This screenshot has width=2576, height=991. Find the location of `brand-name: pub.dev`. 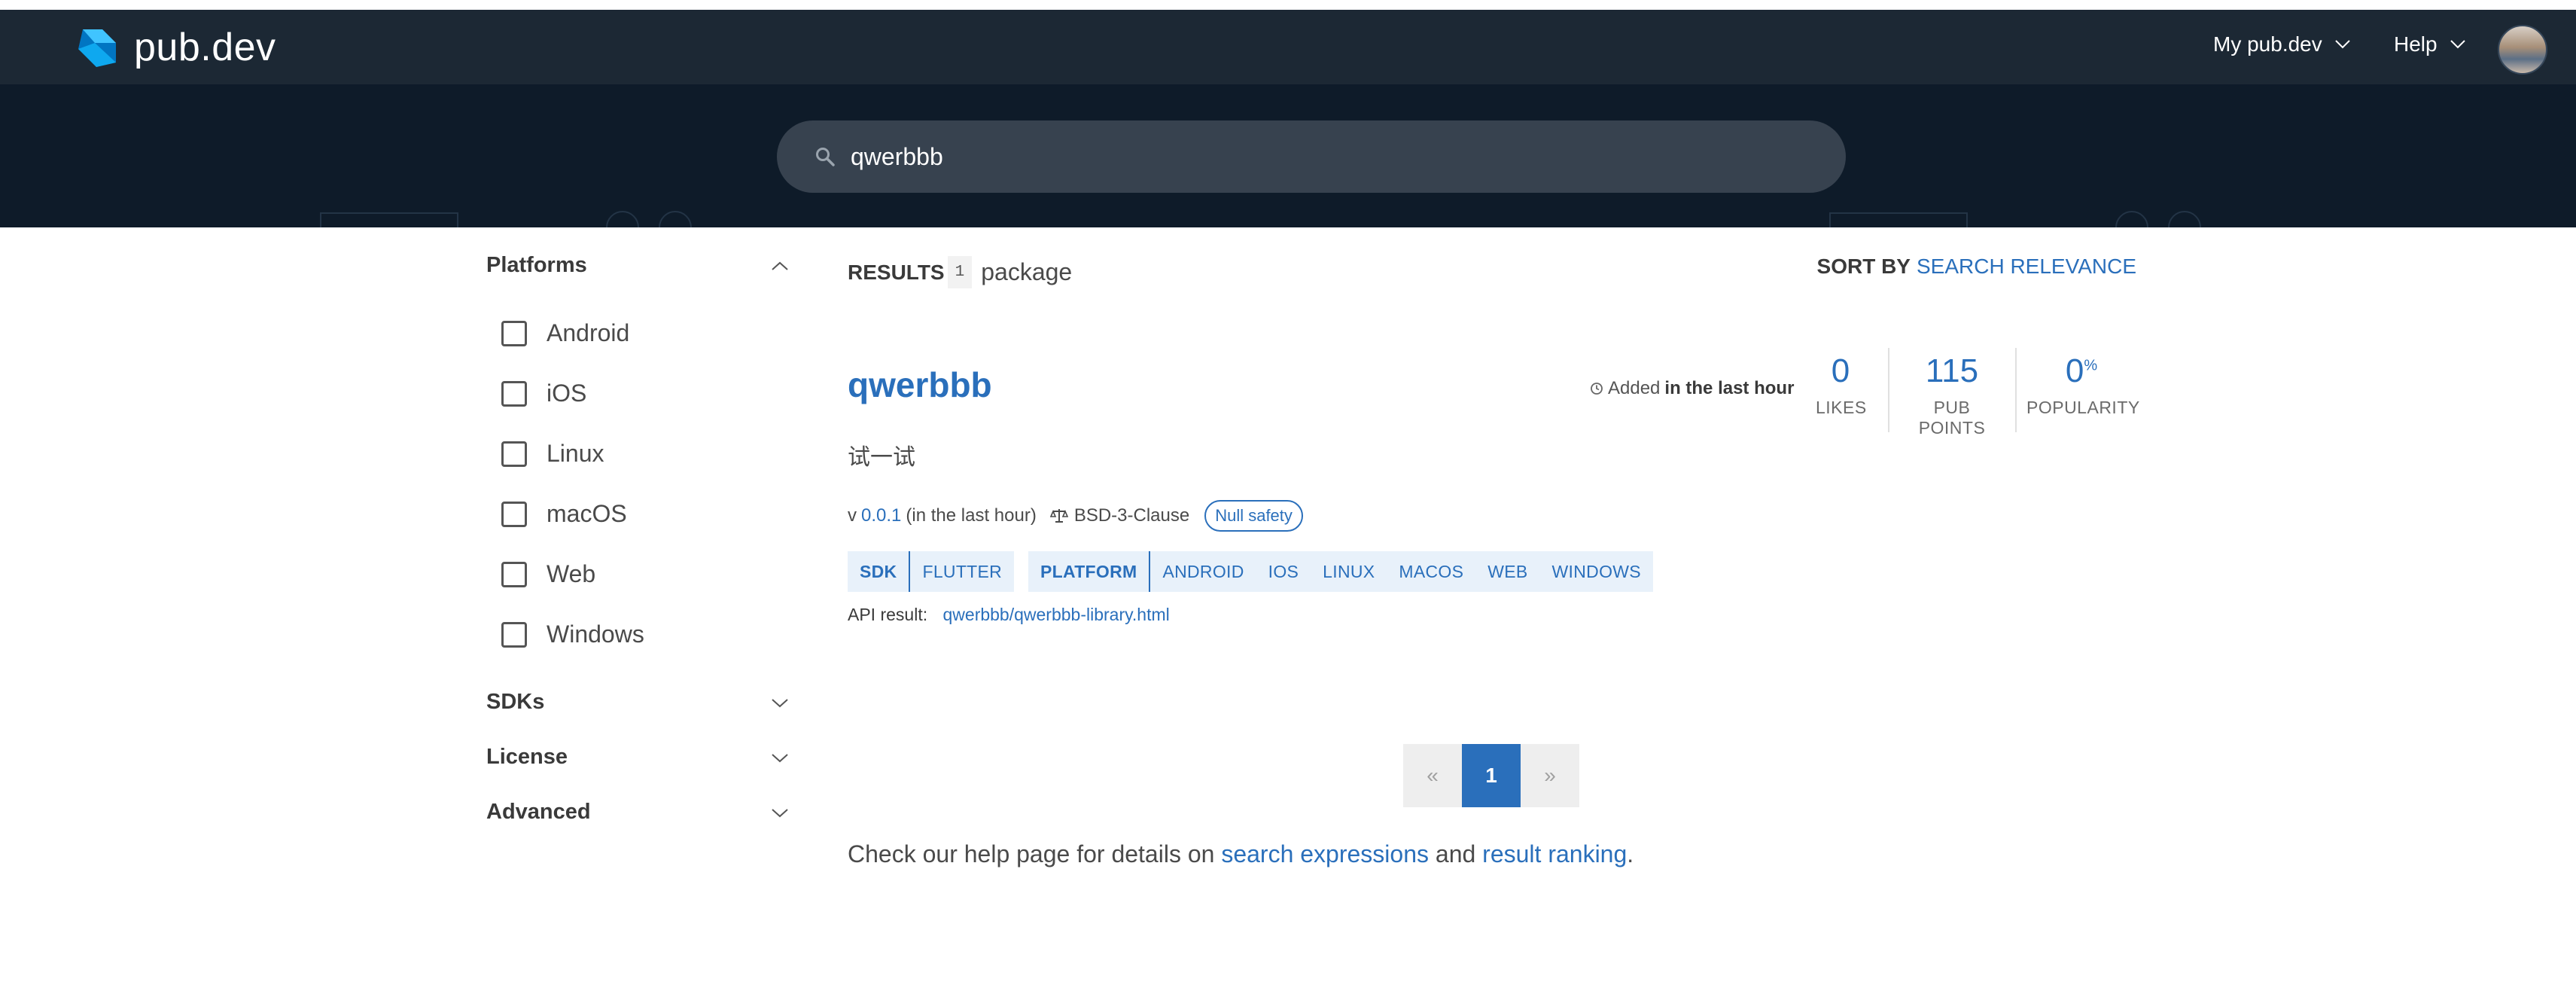

brand-name: pub.dev is located at coordinates (205, 47).